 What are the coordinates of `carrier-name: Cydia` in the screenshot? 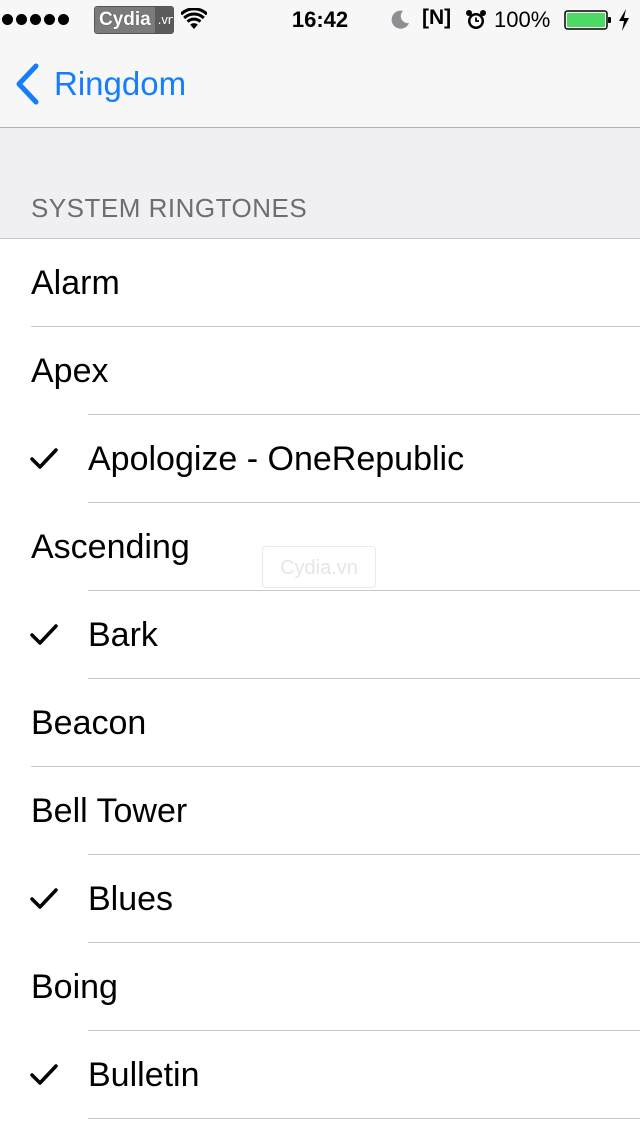 It's located at (125, 20).